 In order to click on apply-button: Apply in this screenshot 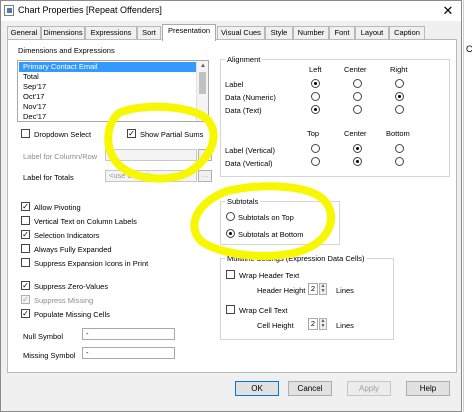, I will do `click(369, 388)`.